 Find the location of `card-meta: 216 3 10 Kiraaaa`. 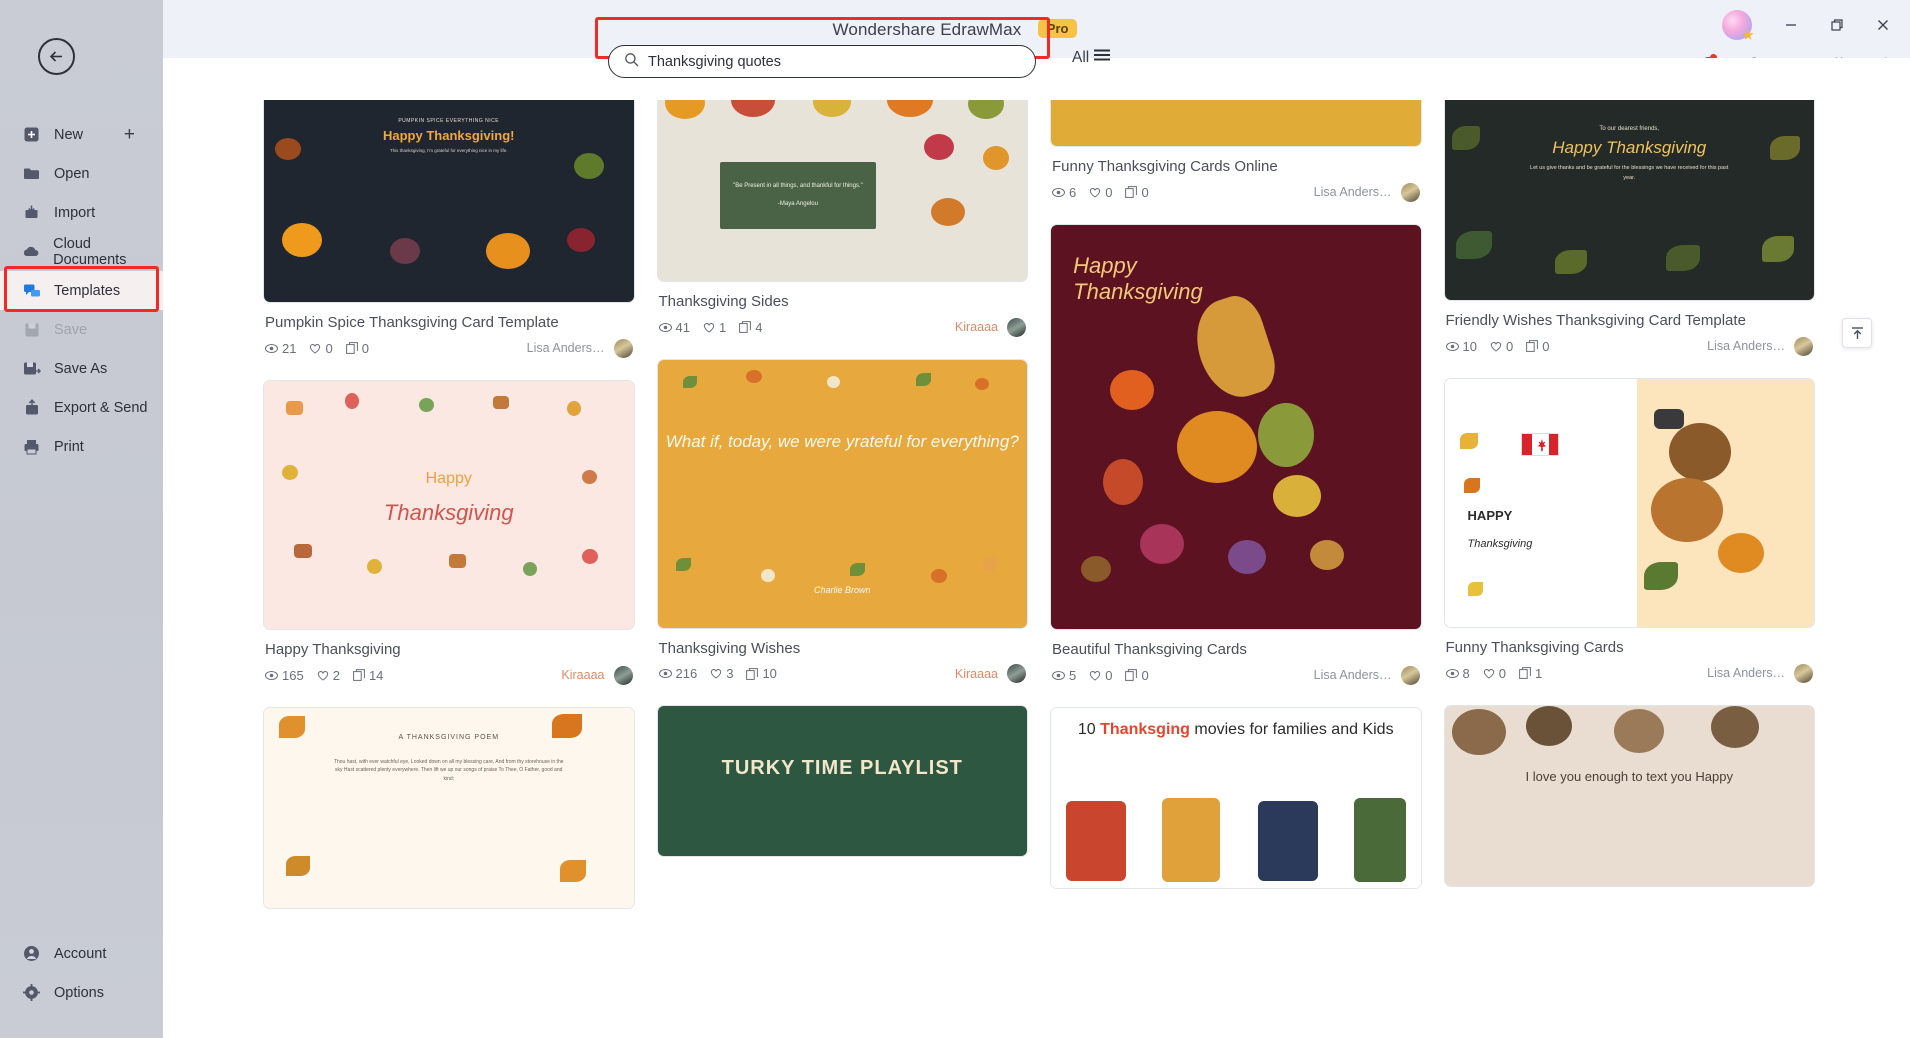

card-meta: 216 3 10 Kiraaaa is located at coordinates (842, 674).